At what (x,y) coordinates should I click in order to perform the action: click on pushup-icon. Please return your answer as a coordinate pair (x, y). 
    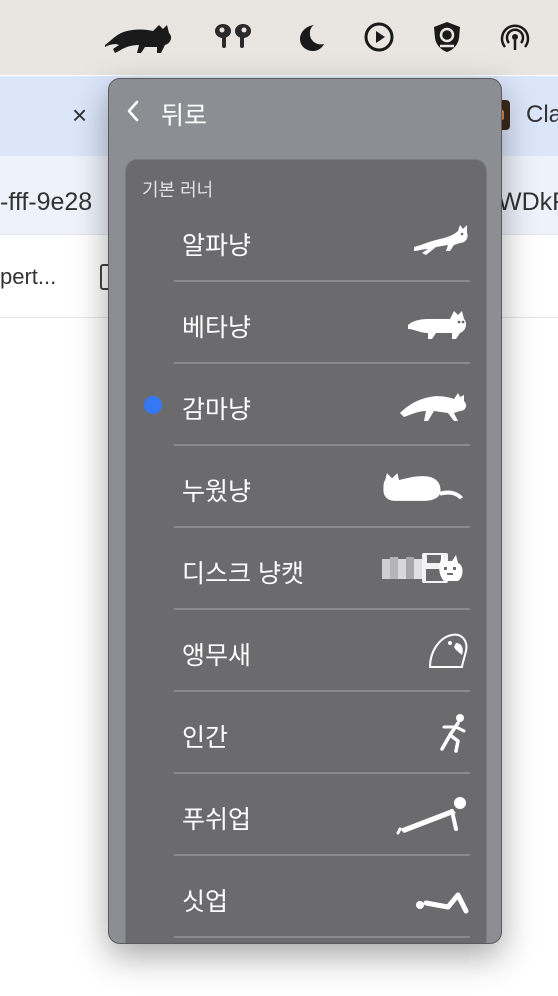
    Looking at the image, I should click on (425, 815).